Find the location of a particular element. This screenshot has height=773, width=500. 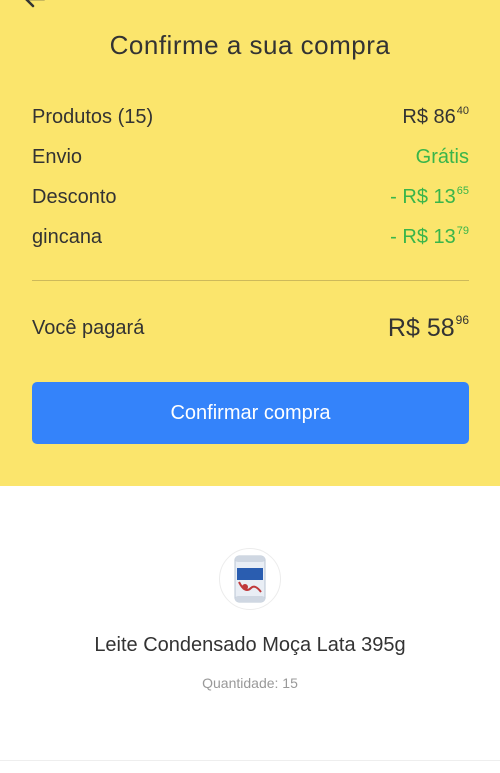

row-products: Produtos (15) R$ 8640 is located at coordinates (250, 117).